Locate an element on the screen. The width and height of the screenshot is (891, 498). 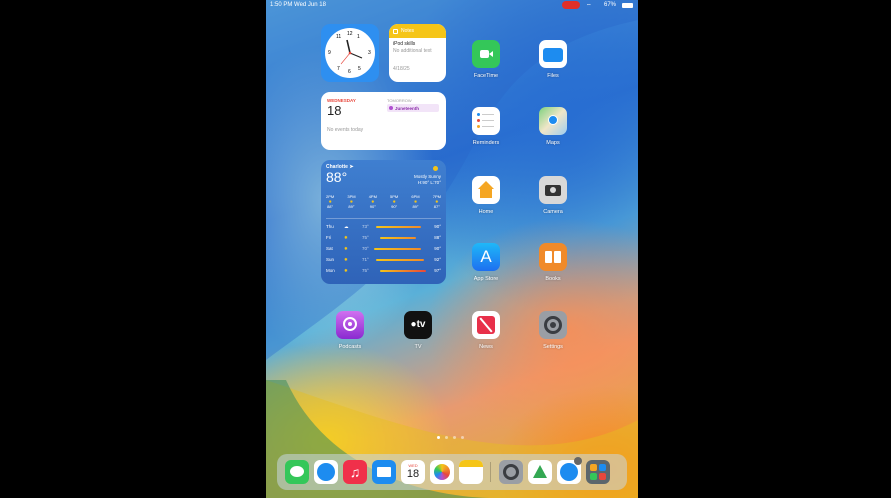
photos-icon is located at coordinates (442, 472).